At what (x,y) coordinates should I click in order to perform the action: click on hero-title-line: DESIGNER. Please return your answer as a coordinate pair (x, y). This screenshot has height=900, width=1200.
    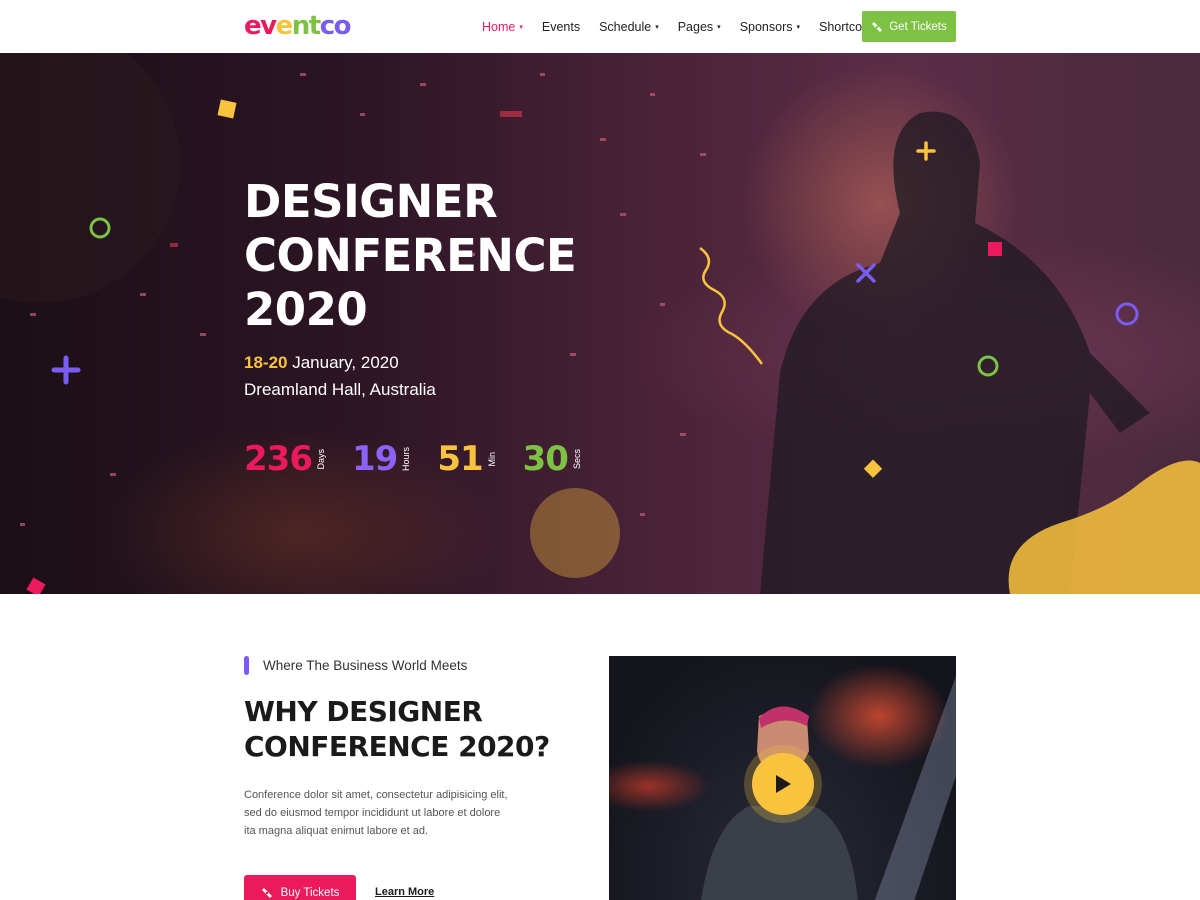
    Looking at the image, I should click on (371, 201).